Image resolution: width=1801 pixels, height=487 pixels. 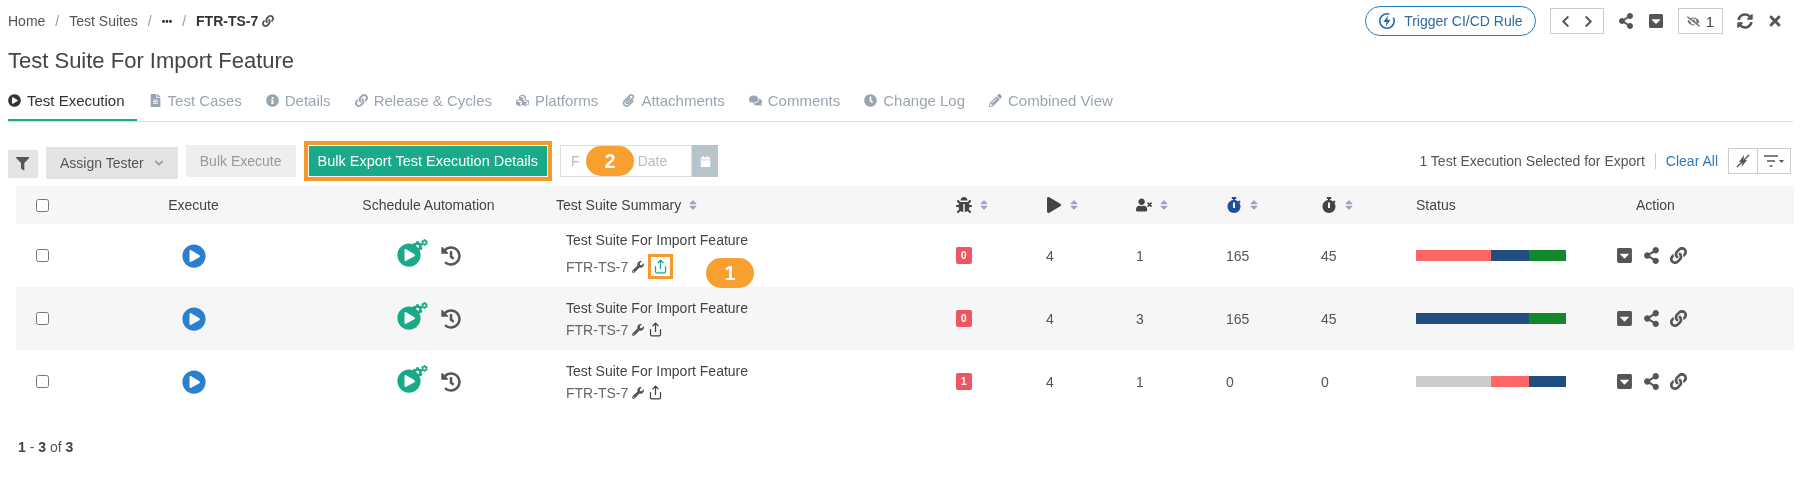 I want to click on column-header: Test Suite Summary, so click(x=619, y=205).